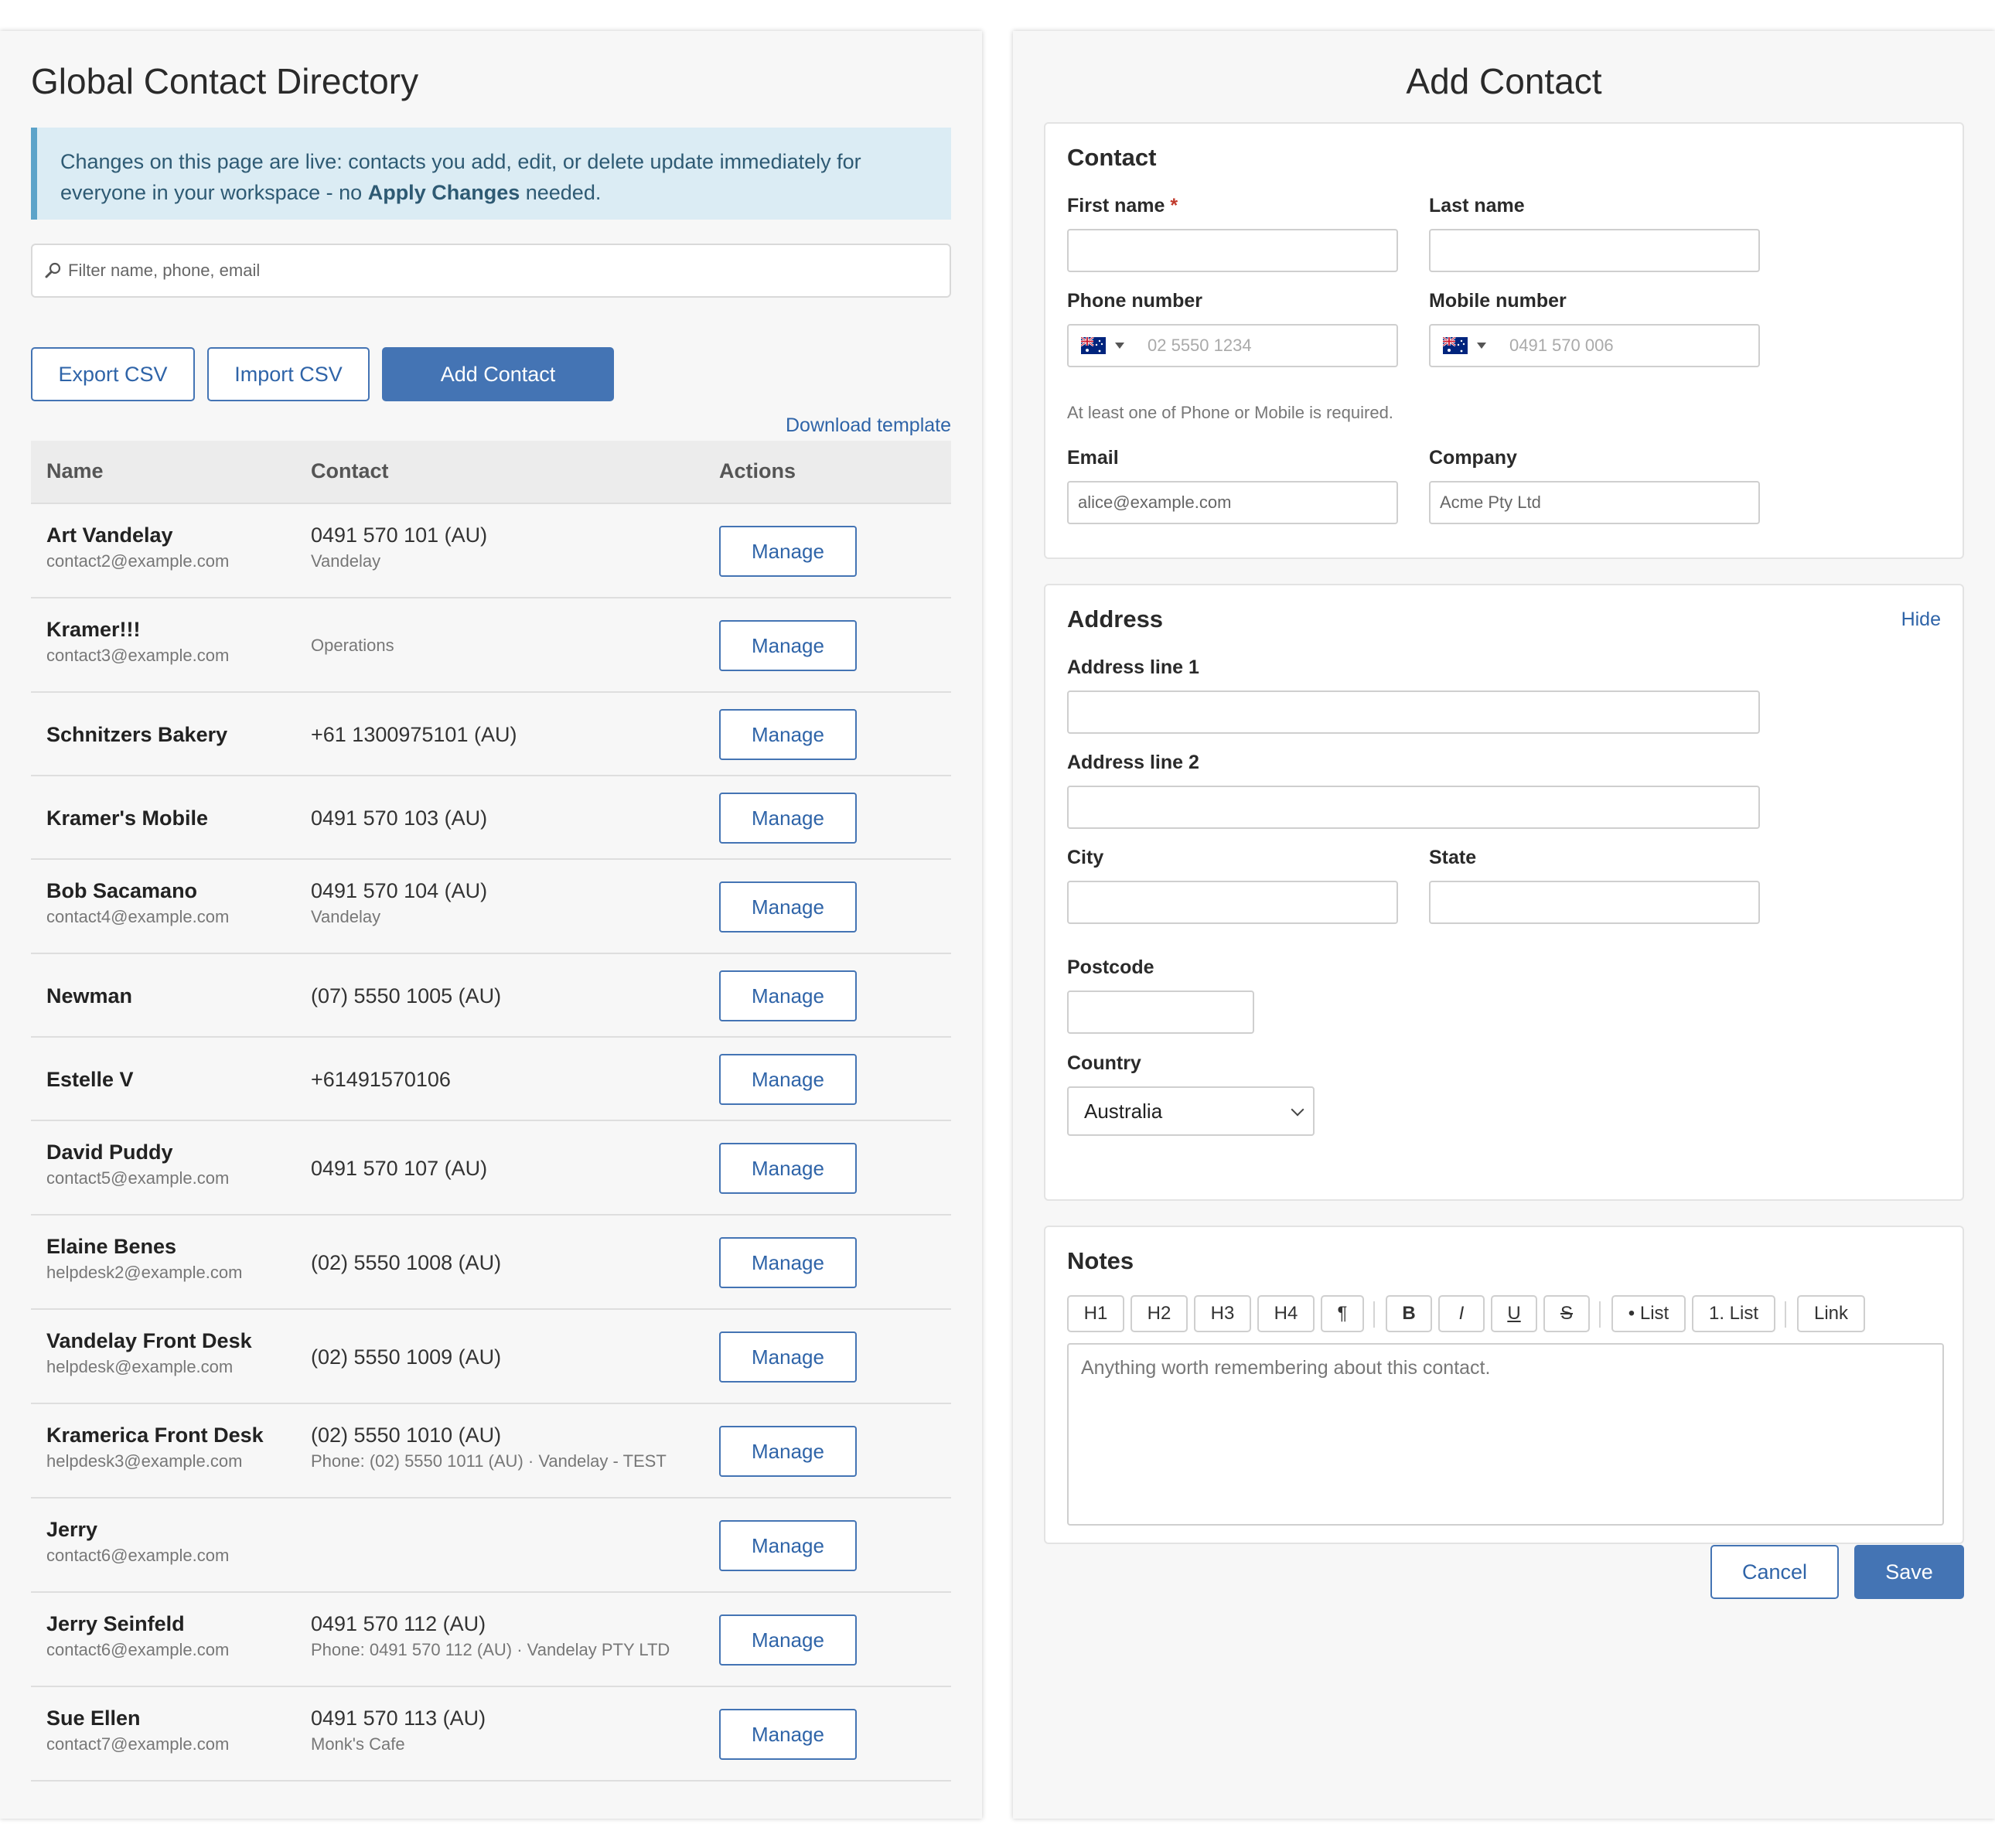 This screenshot has height=1848, width=1995. Describe the element at coordinates (1594, 502) in the screenshot. I see `company-field` at that location.